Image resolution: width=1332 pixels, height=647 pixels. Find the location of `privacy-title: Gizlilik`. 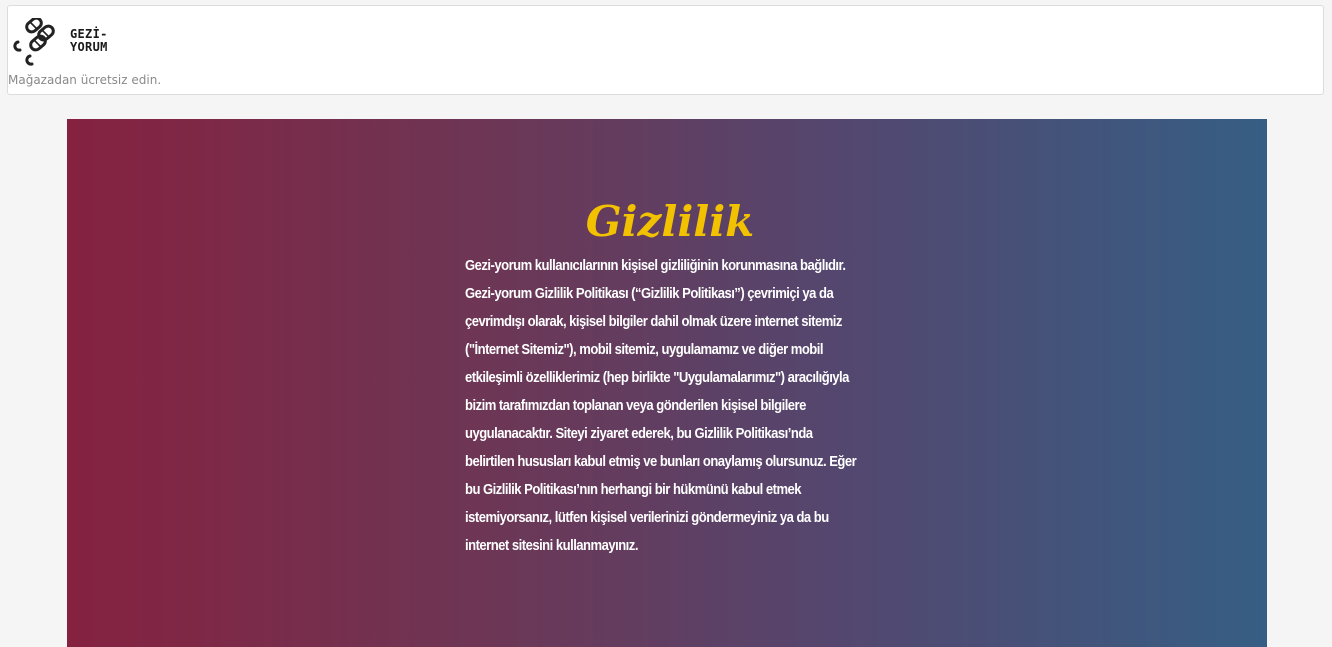

privacy-title: Gizlilik is located at coordinates (670, 221).